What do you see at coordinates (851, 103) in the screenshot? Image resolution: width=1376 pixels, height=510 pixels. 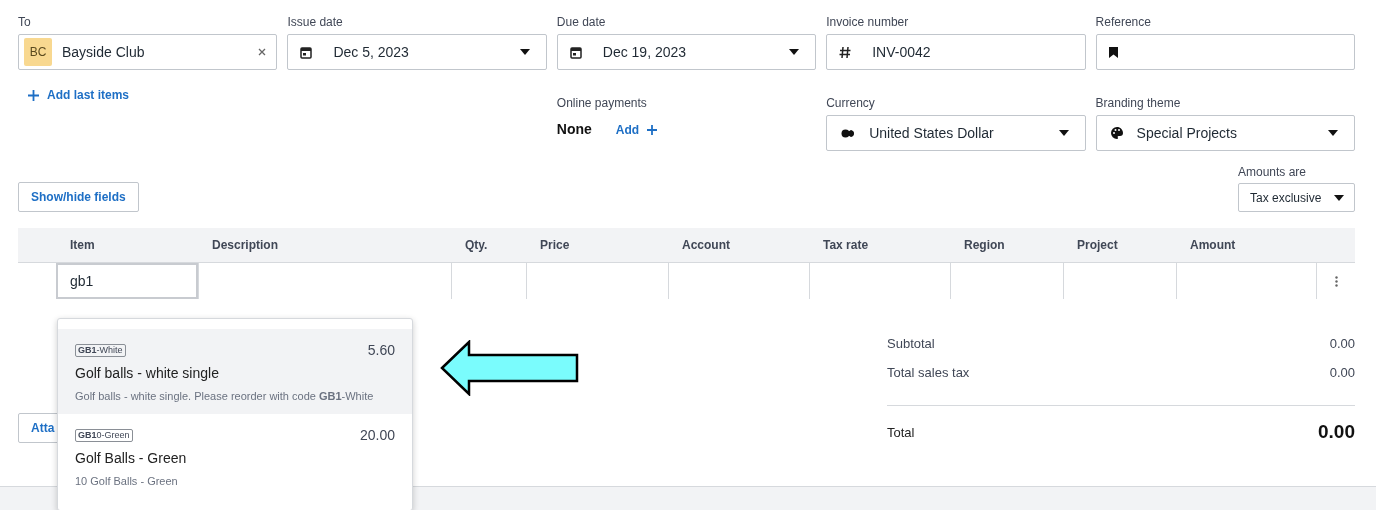 I see `field-label: Currency` at bounding box center [851, 103].